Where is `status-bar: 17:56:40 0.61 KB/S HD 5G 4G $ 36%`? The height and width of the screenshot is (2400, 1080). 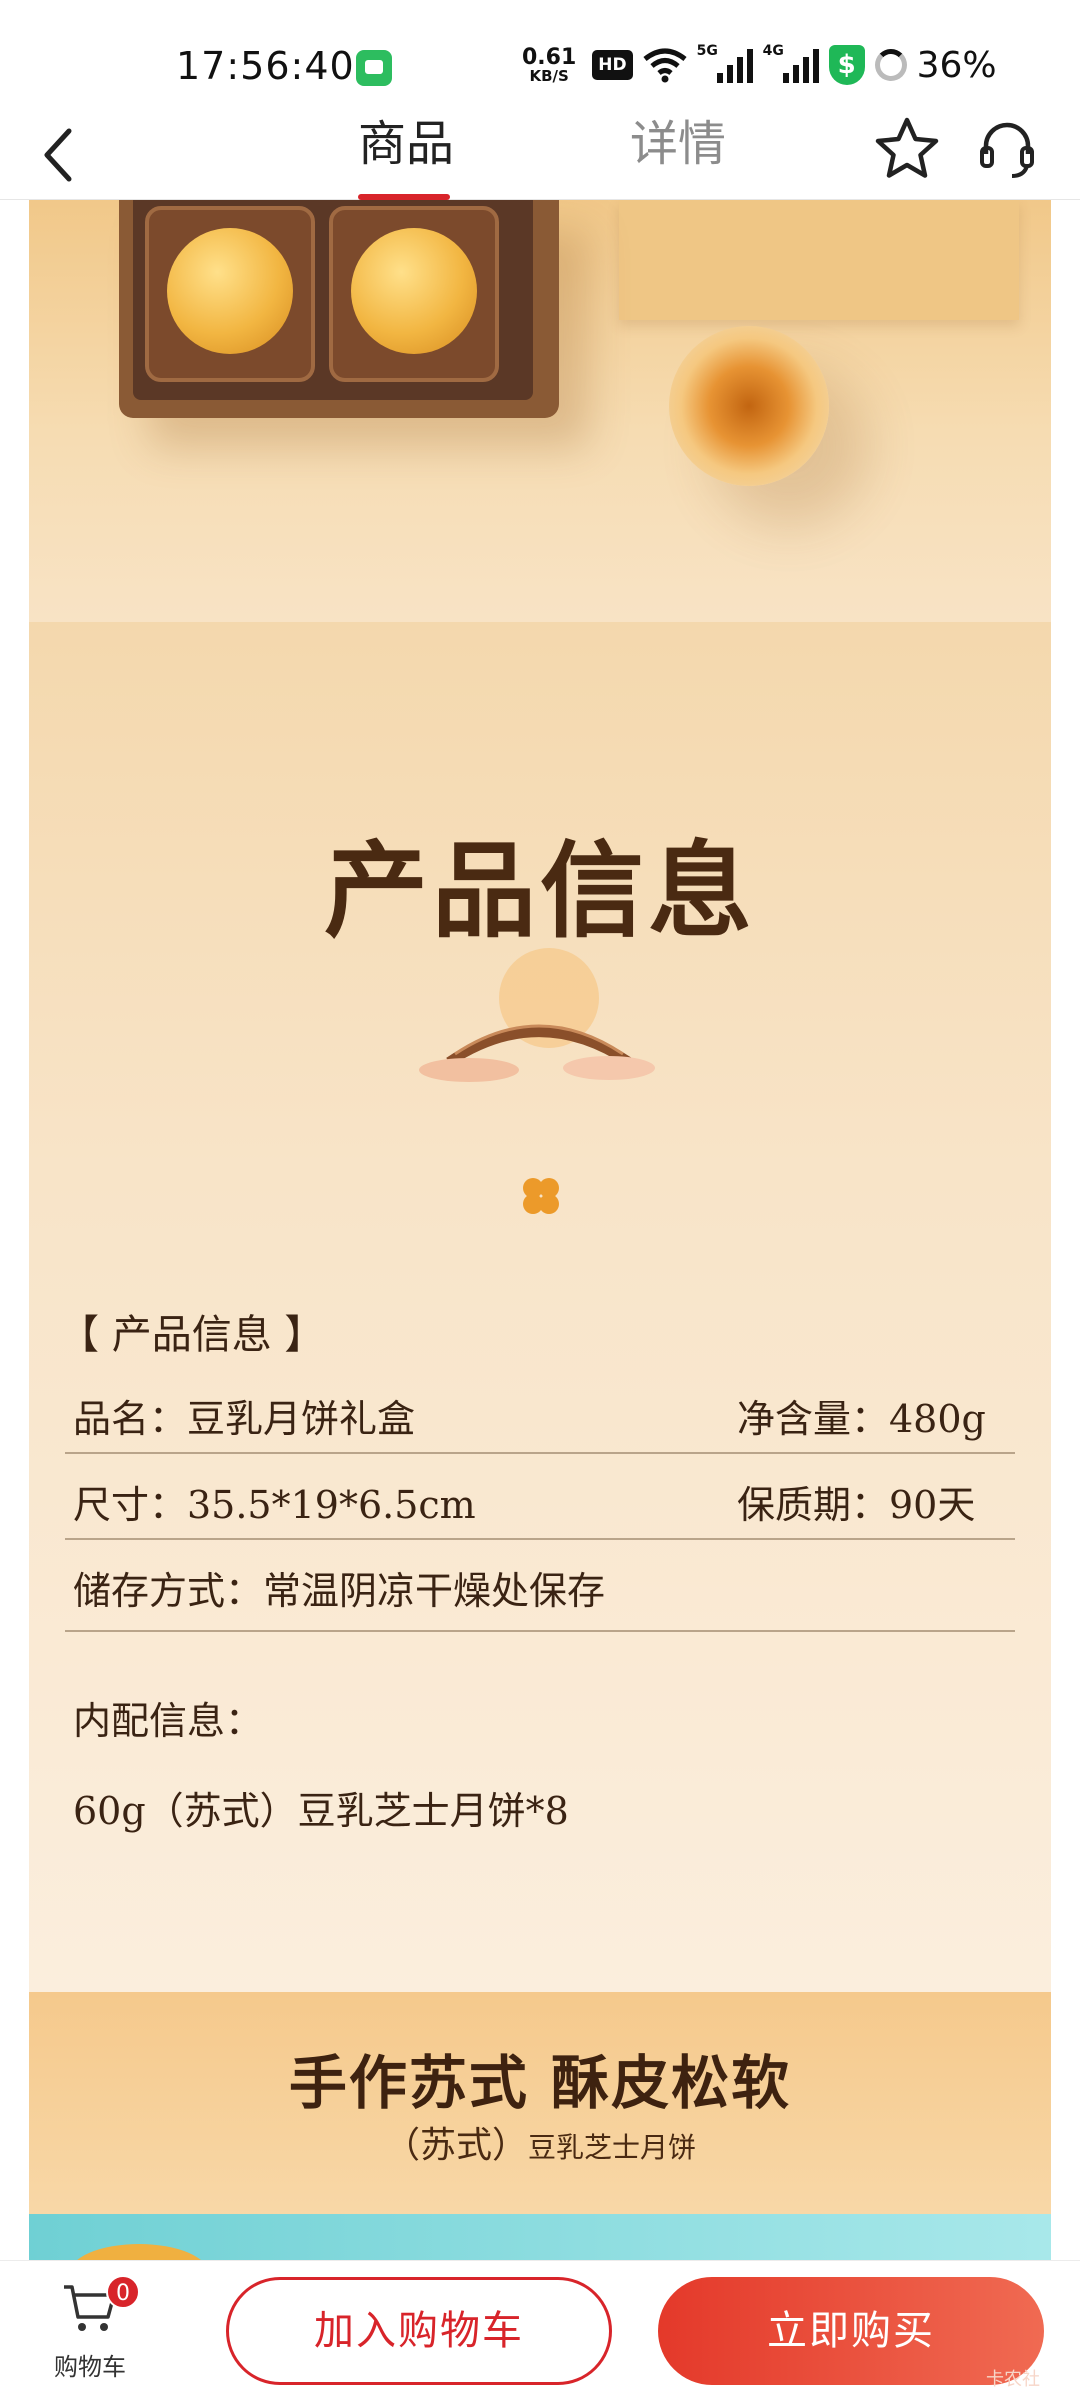
status-bar: 17:56:40 0.61 KB/S HD 5G 4G $ 36% is located at coordinates (540, 55).